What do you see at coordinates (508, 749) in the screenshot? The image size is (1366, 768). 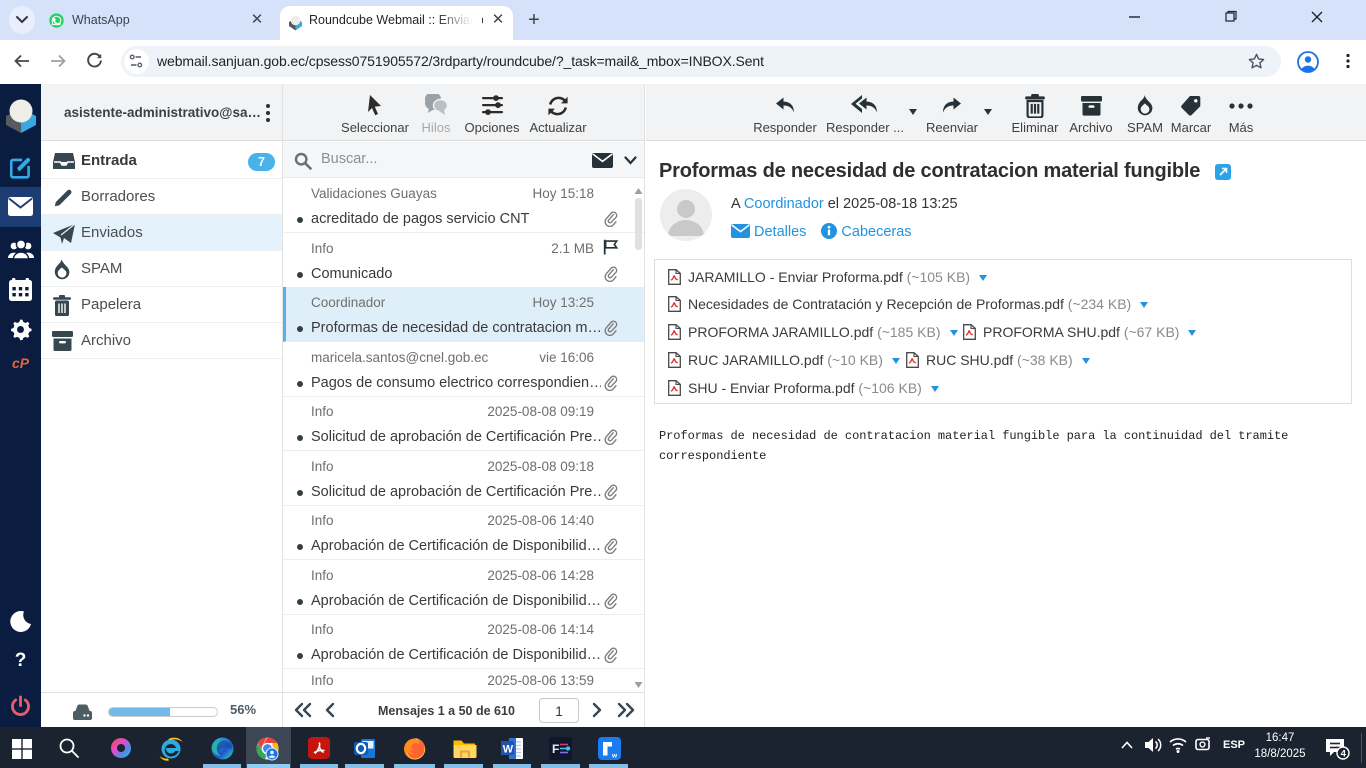 I see `svg-text: W` at bounding box center [508, 749].